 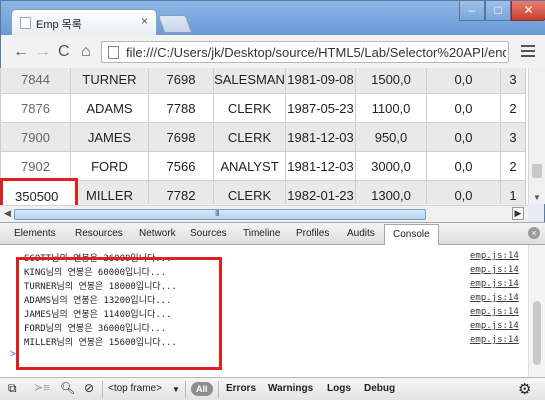 What do you see at coordinates (35, 137) in the screenshot?
I see `emp-id-cell: 7900` at bounding box center [35, 137].